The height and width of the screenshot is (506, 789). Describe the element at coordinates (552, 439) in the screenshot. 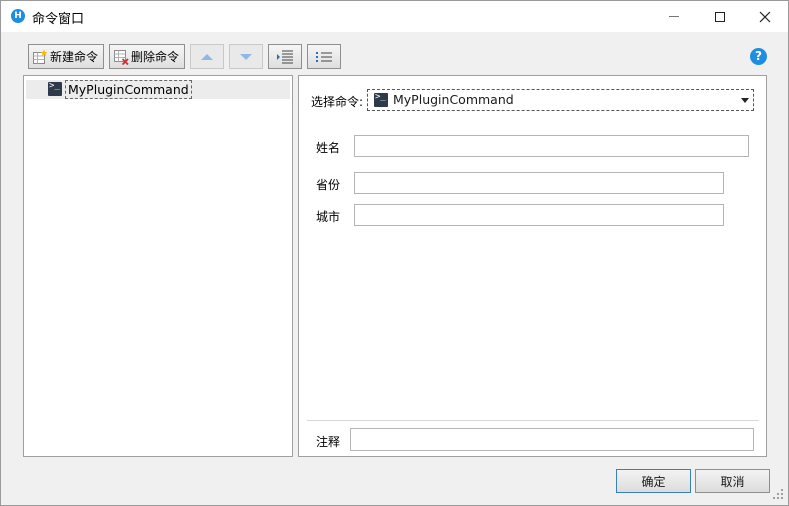

I see `comment-field` at that location.